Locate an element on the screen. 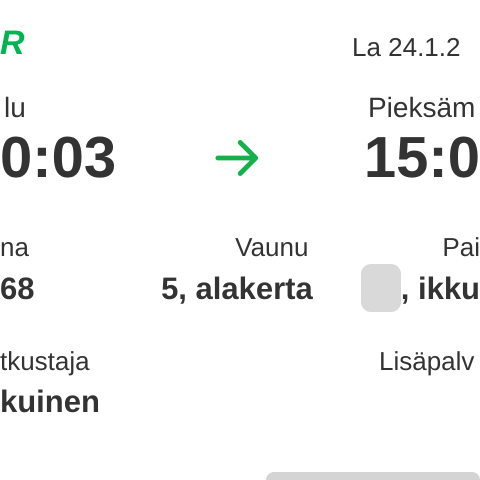 The height and width of the screenshot is (480, 480). logo: R is located at coordinates (13, 43).